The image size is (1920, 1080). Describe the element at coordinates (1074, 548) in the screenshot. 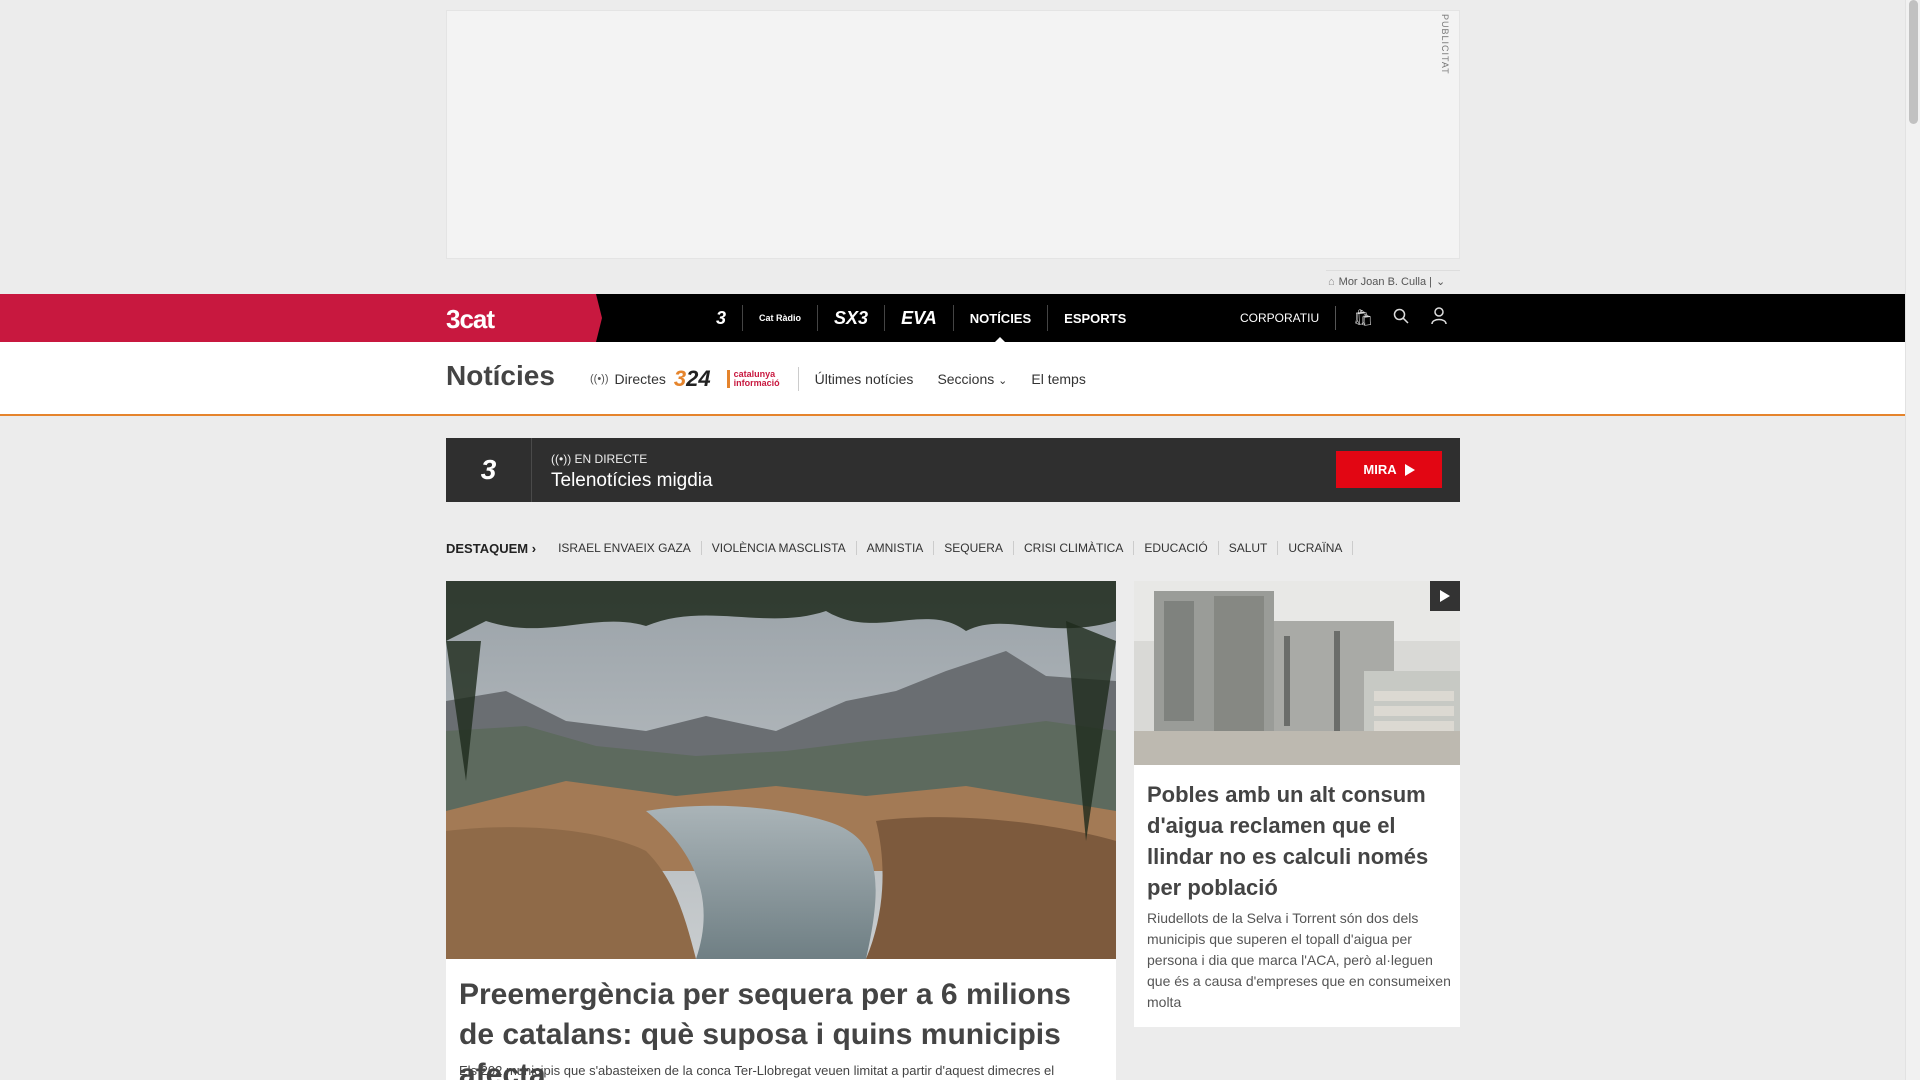

I see `destaquem-tag: CRISI CLIMÀTICA` at that location.